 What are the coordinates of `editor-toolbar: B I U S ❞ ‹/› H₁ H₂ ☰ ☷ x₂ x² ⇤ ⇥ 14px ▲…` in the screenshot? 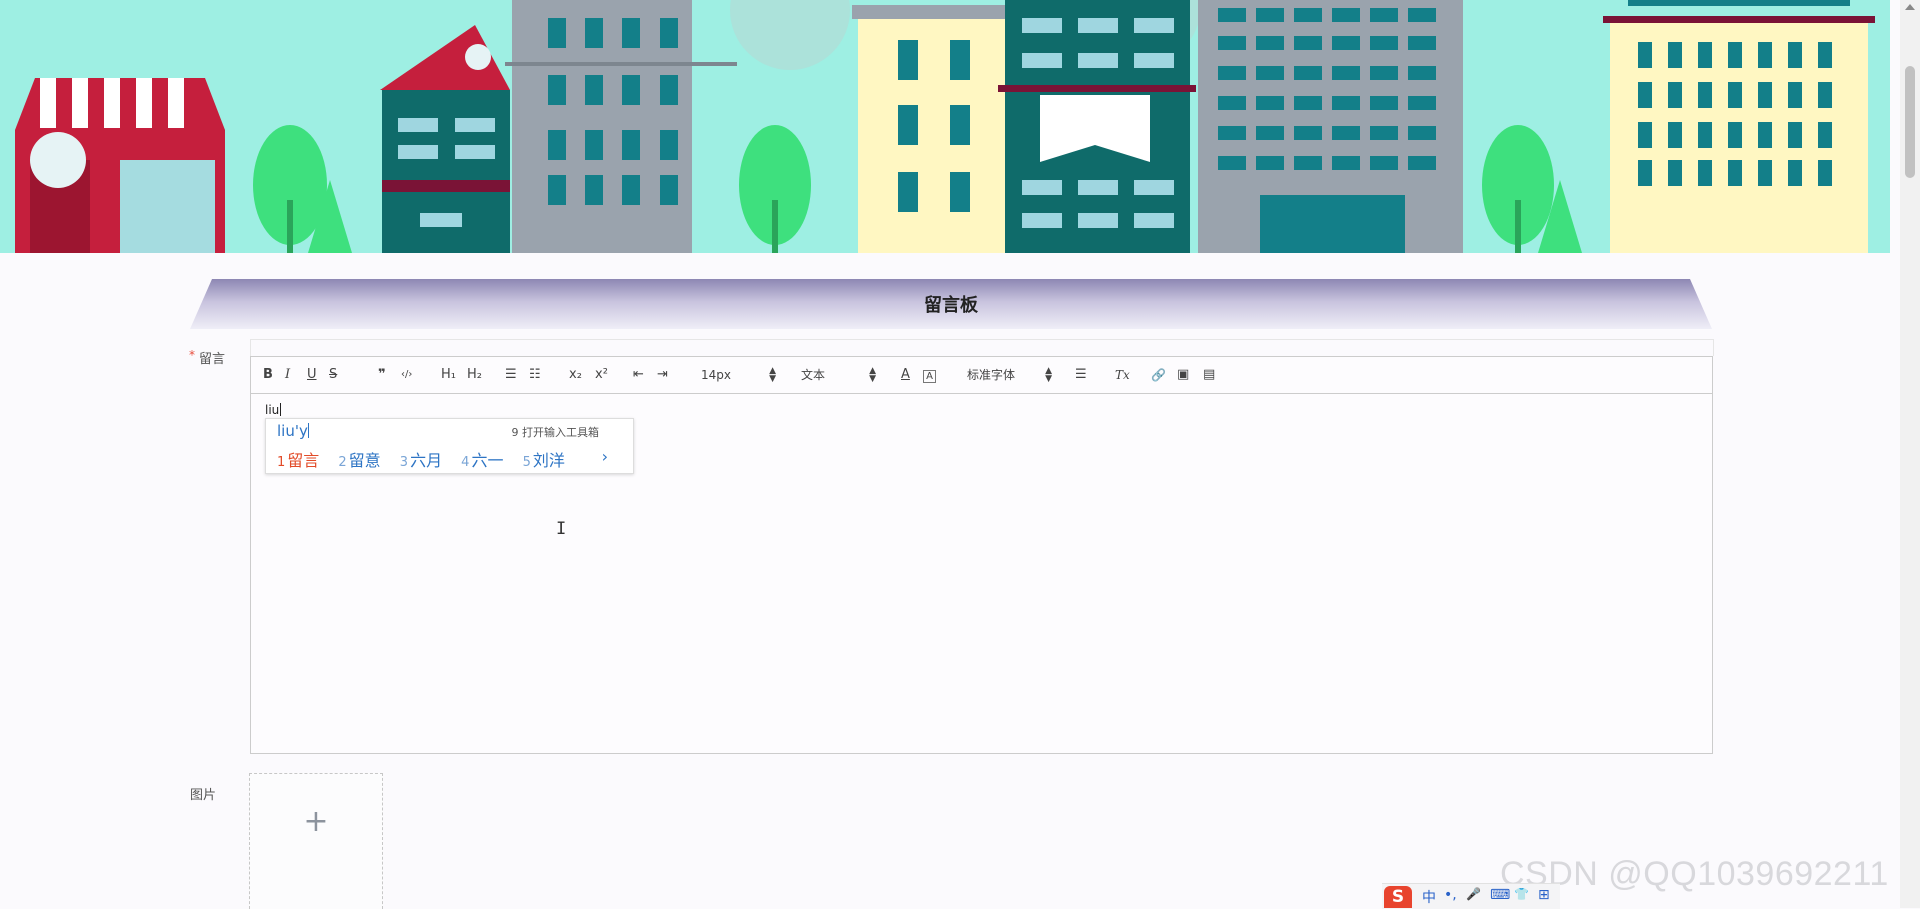 It's located at (981, 375).